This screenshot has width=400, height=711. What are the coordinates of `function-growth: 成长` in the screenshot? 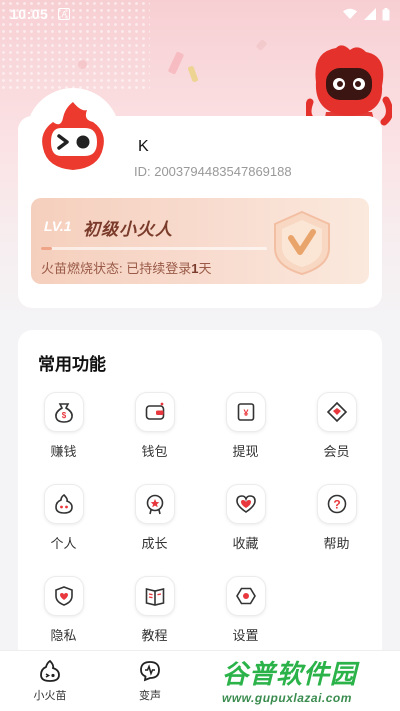 It's located at (154, 518).